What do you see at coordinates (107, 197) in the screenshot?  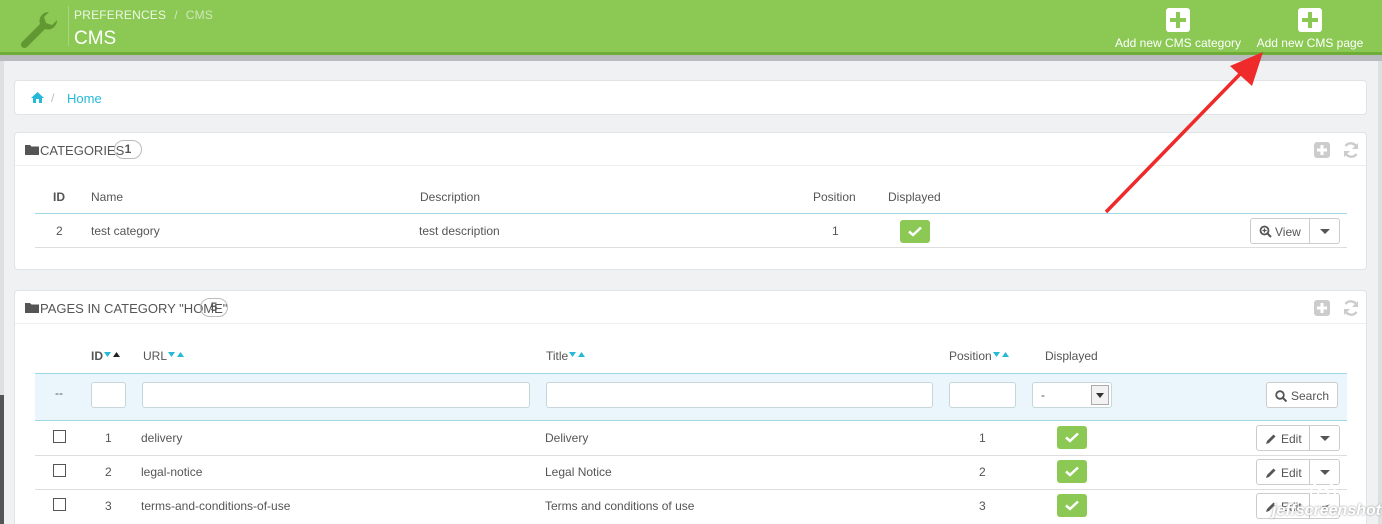 I see `col-name: Name` at bounding box center [107, 197].